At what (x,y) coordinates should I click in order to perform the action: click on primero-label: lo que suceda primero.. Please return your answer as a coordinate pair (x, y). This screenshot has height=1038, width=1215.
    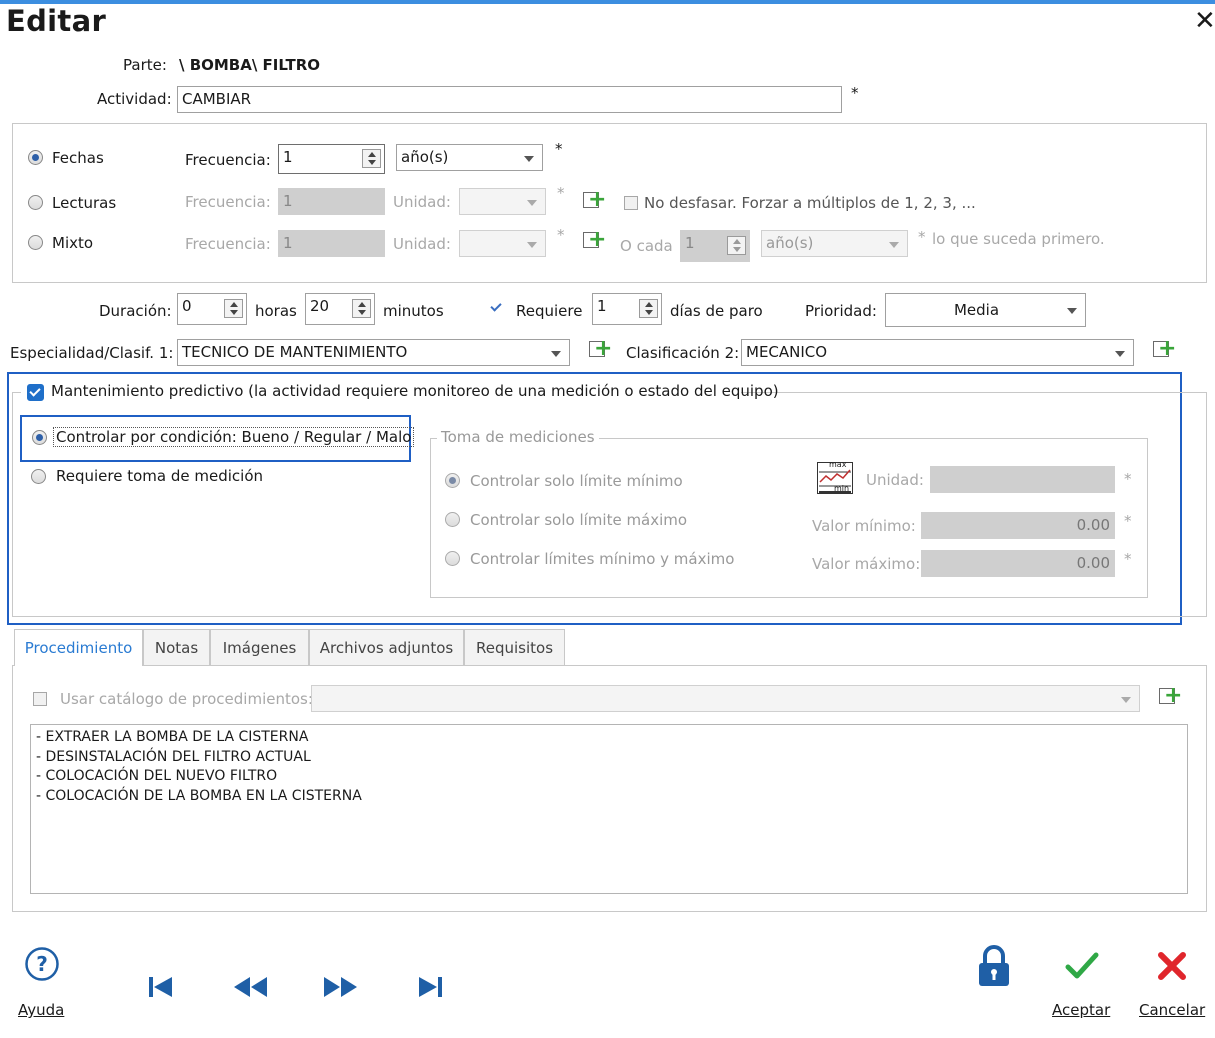
    Looking at the image, I should click on (1018, 239).